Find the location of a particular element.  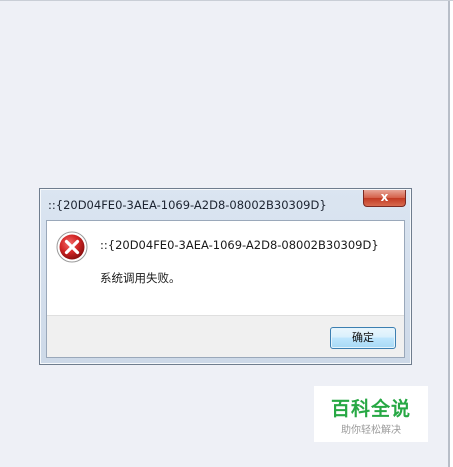

close-icon: x is located at coordinates (384, 197).